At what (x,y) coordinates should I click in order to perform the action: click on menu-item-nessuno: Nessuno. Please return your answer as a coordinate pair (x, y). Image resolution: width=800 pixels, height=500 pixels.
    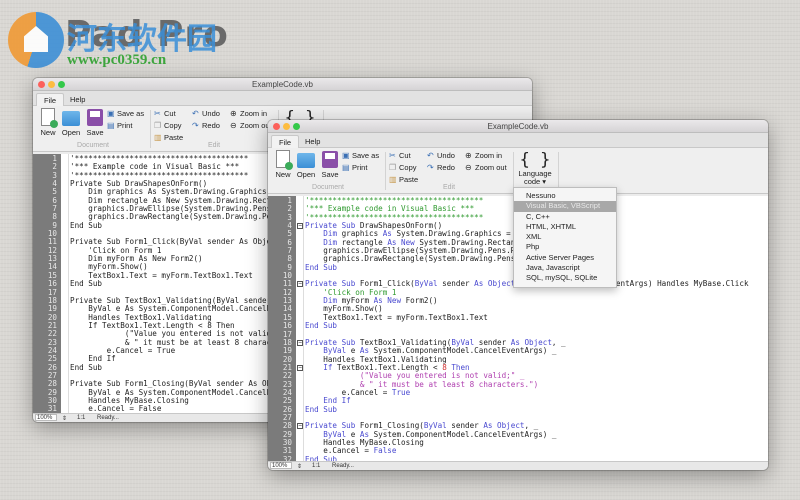
    Looking at the image, I should click on (565, 196).